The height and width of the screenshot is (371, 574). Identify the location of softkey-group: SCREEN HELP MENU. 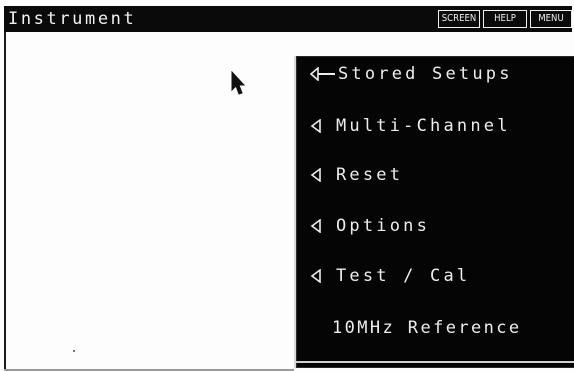
(505, 19).